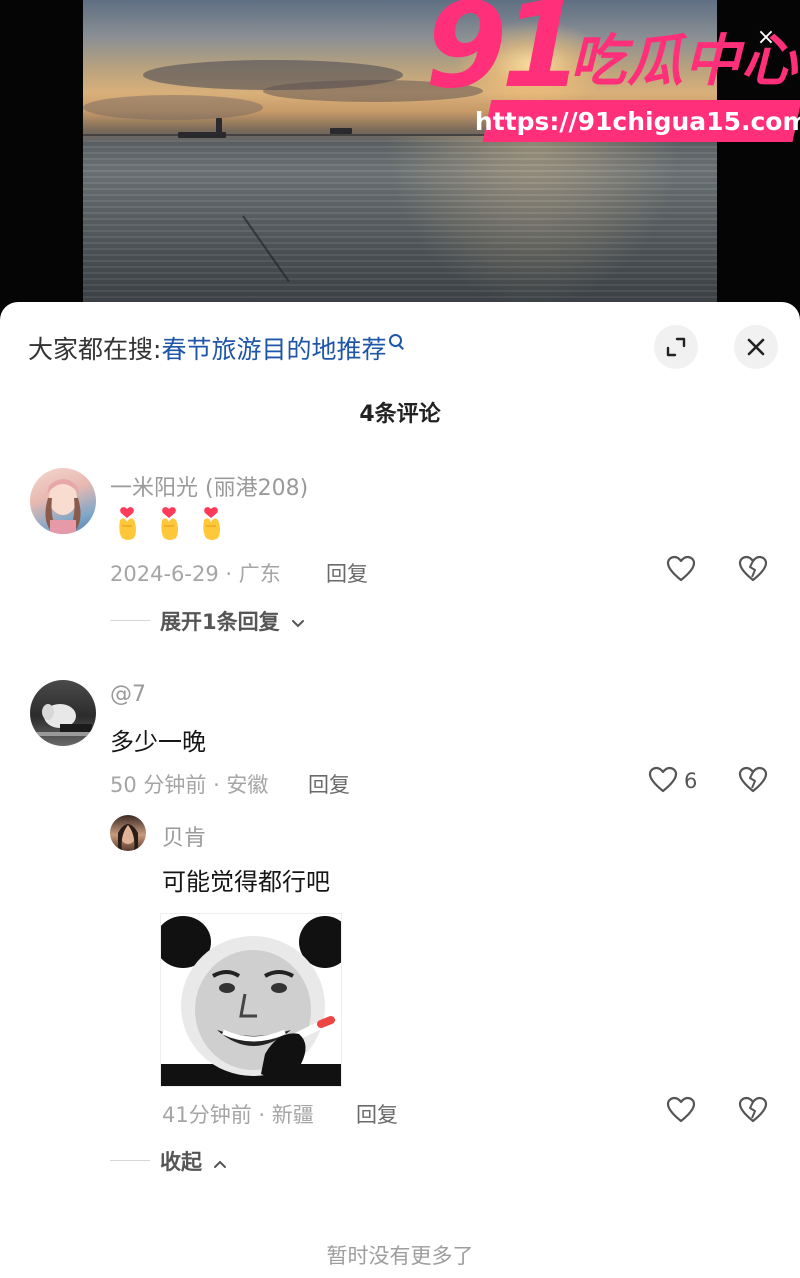 Image resolution: width=800 pixels, height=1278 pixels. I want to click on comment-count: 4条评论, so click(400, 414).